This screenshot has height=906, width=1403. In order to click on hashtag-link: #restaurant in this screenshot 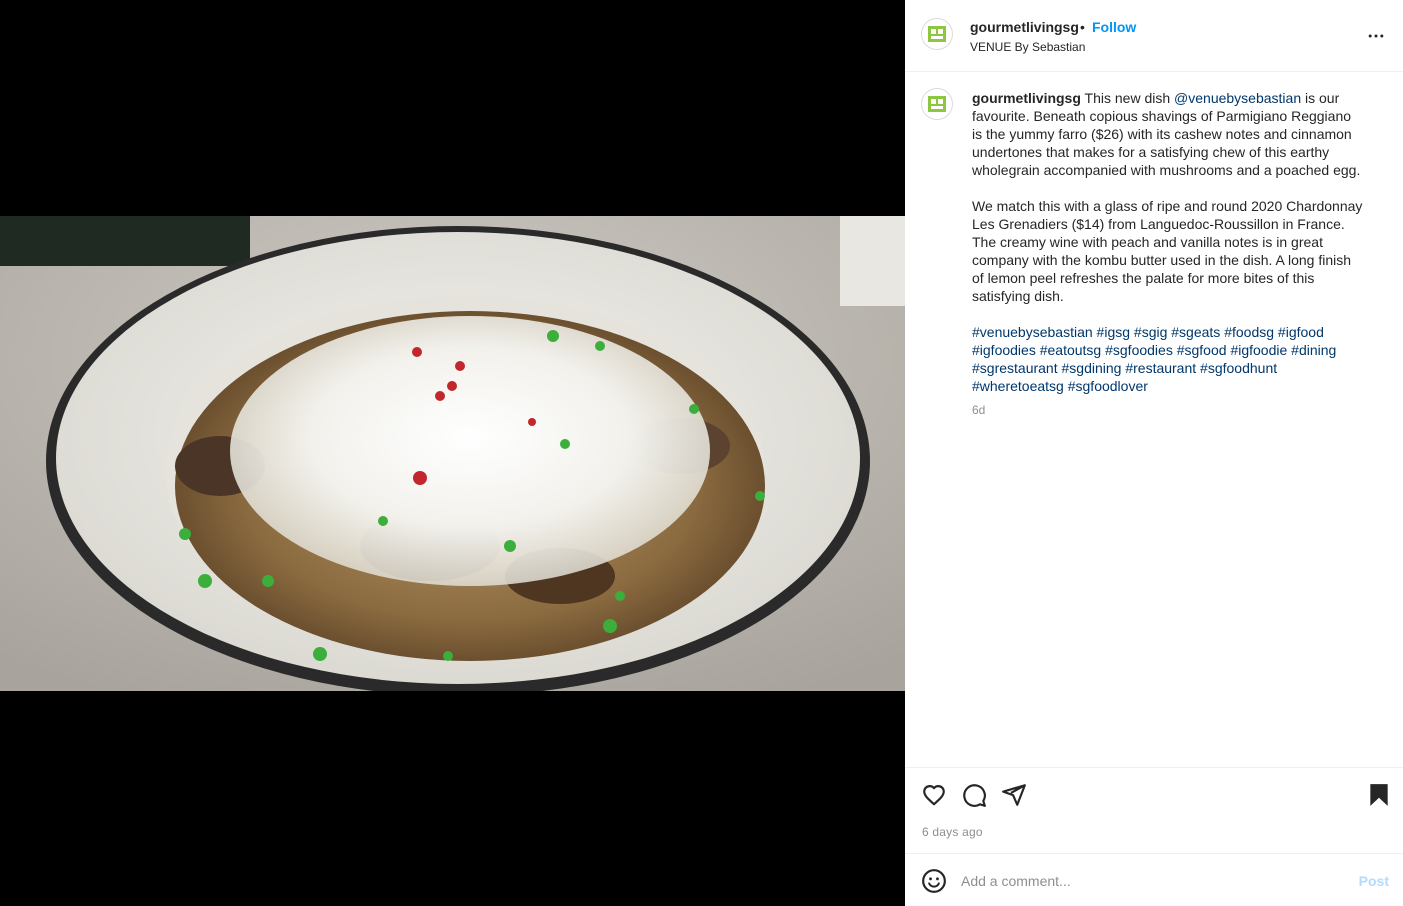, I will do `click(1160, 368)`.